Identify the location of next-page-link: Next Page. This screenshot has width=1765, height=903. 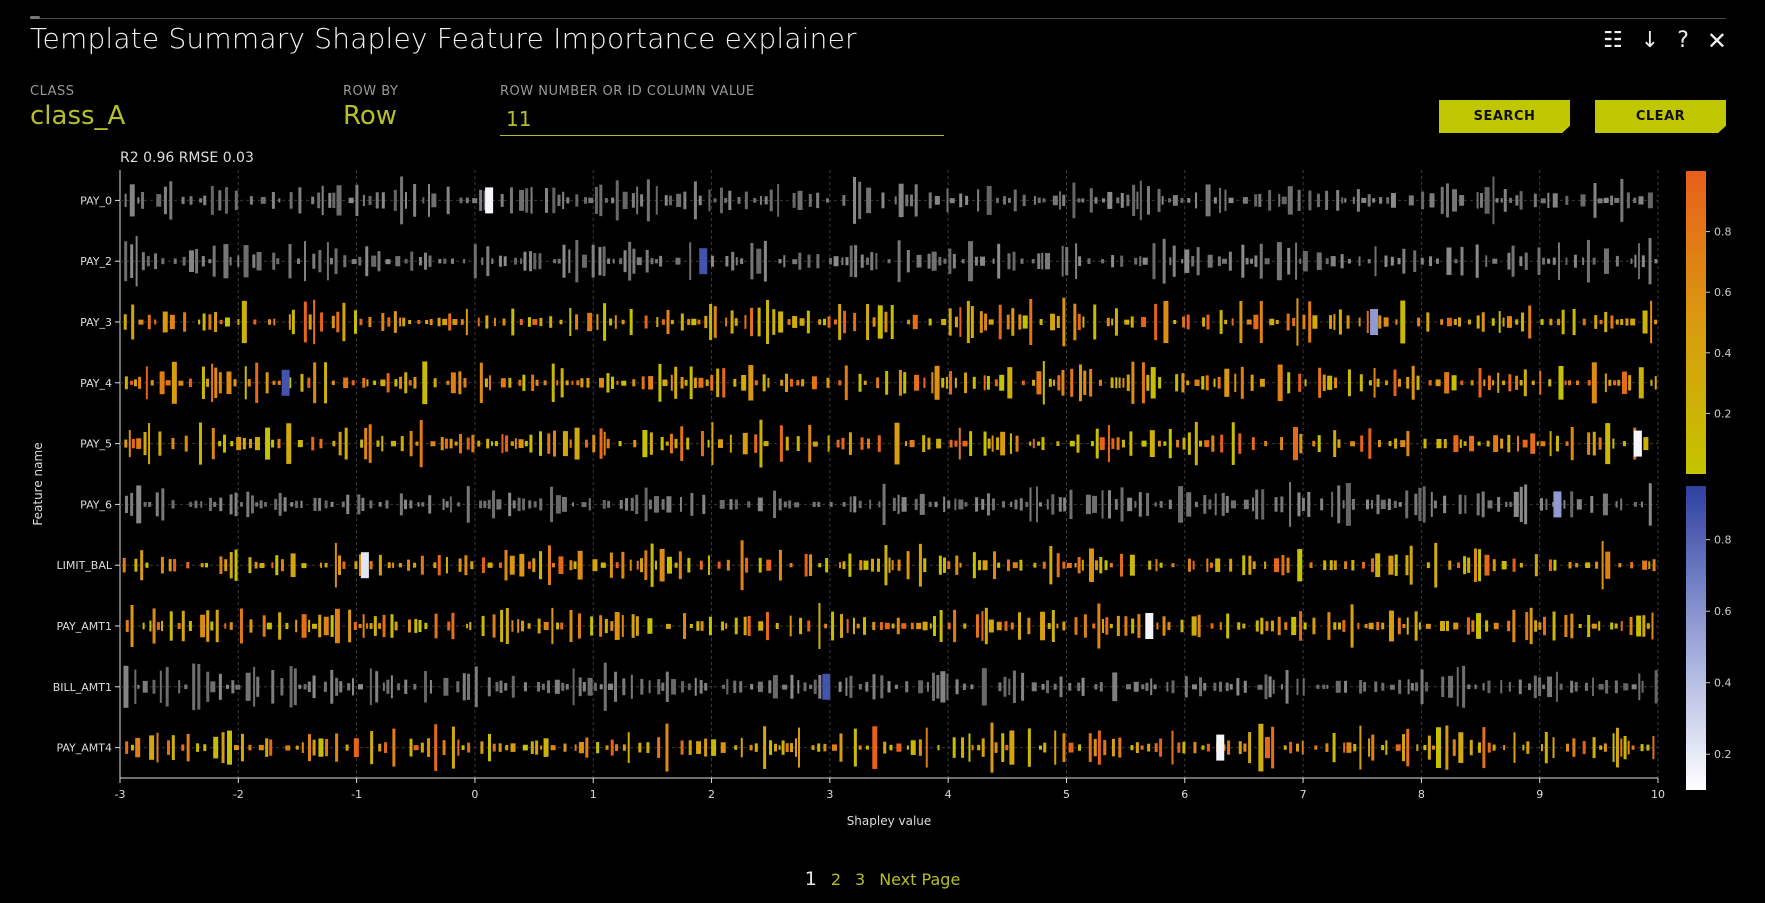
(919, 879).